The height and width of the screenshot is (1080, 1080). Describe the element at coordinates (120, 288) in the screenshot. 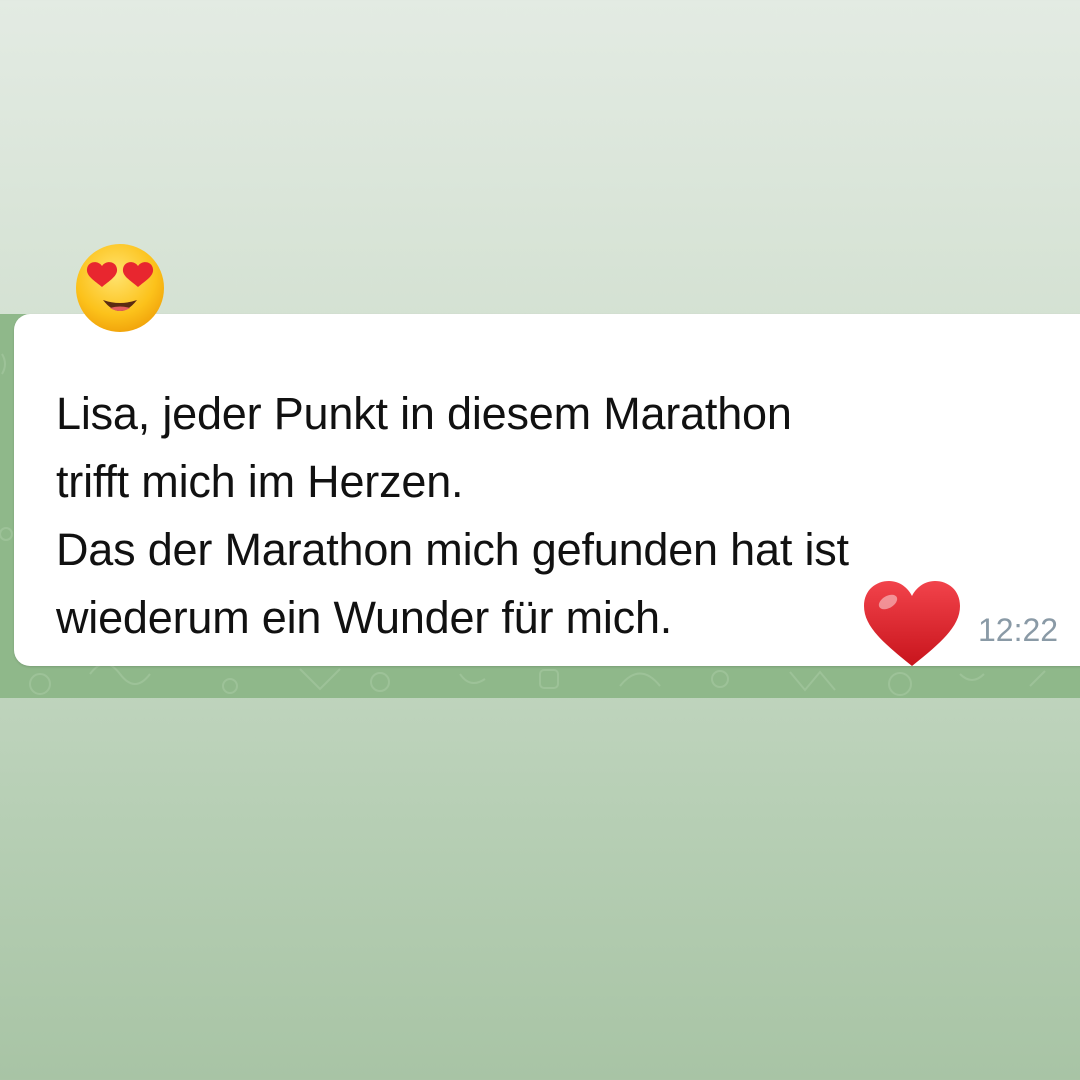

I see `heart-eyes-emoji-icon` at that location.